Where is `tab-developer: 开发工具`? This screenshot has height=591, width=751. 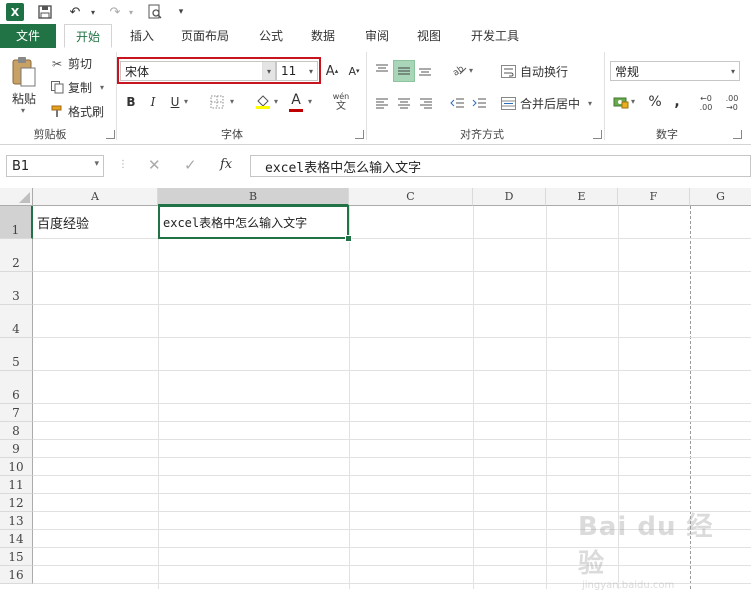
tab-developer: 开发工具 is located at coordinates (495, 36).